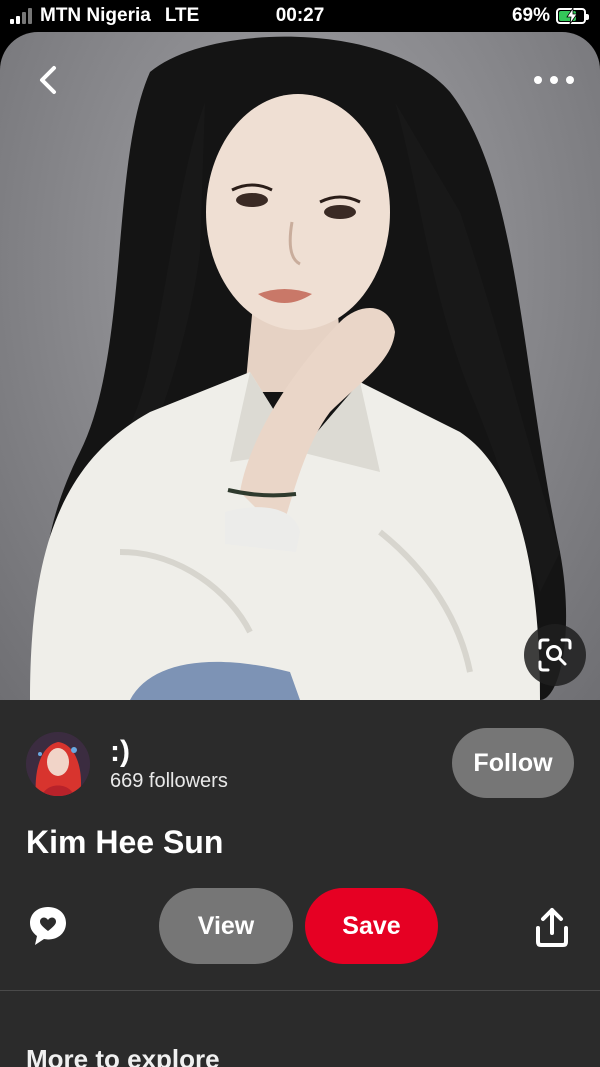 Image resolution: width=600 pixels, height=1067 pixels. I want to click on battery-charging-icon, so click(572, 16).